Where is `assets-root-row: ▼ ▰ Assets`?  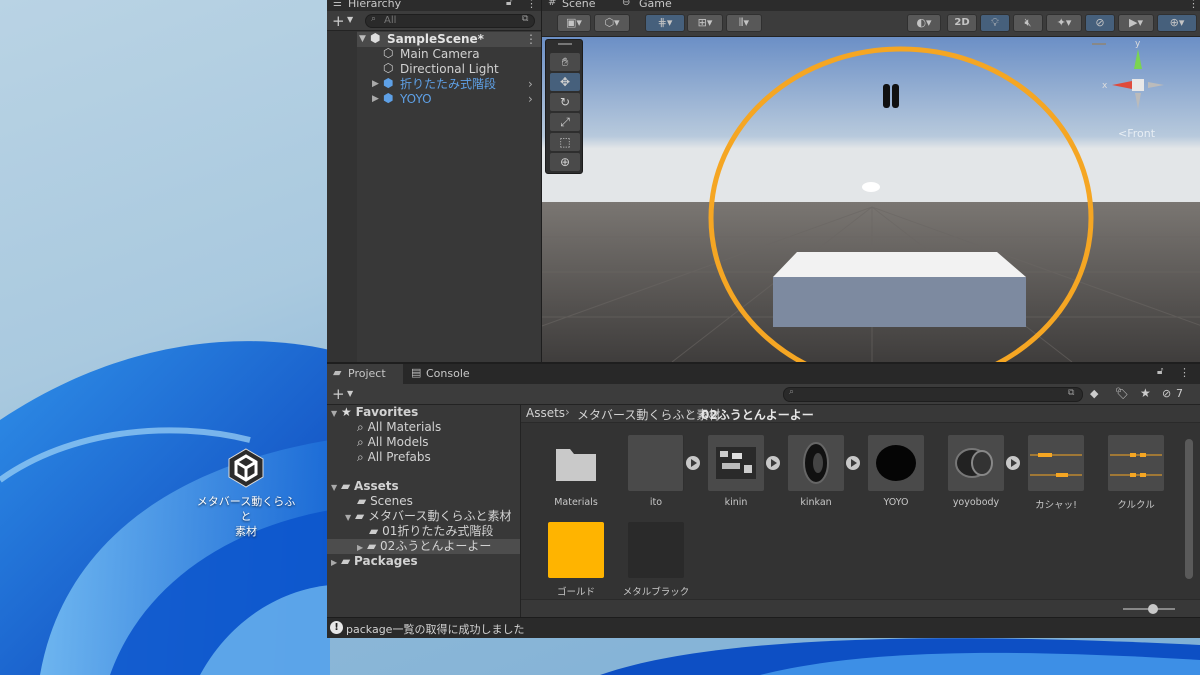
assets-root-row: ▼ ▰ Assets is located at coordinates (365, 486).